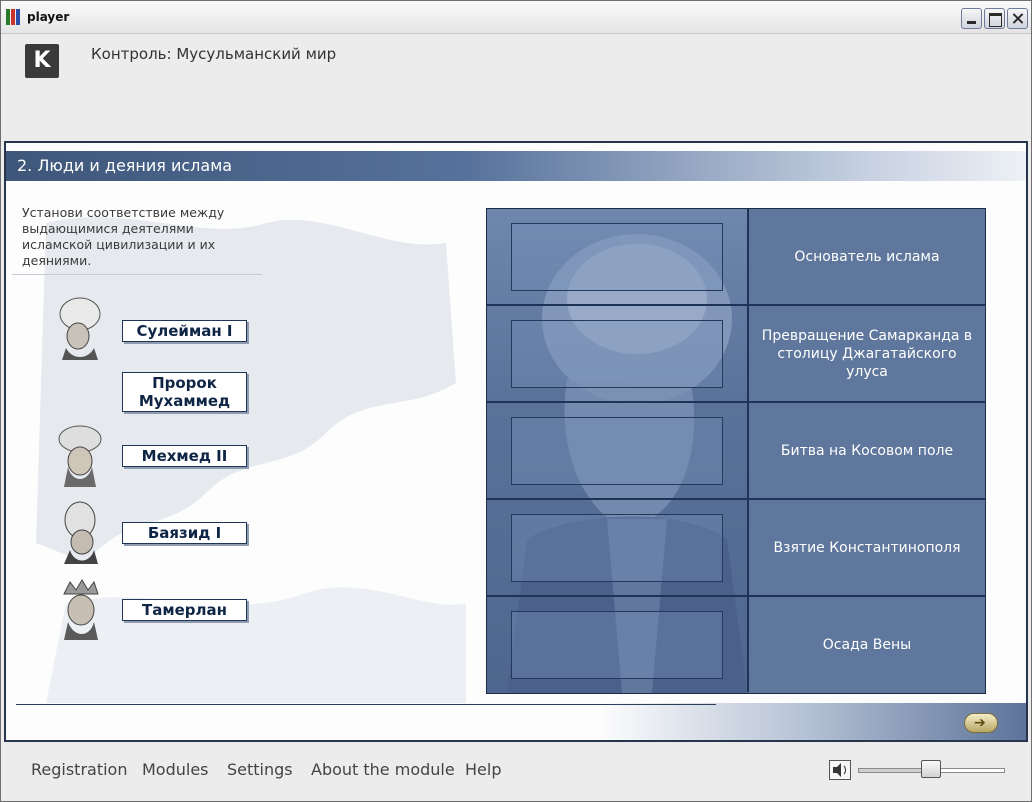  I want to click on maximize-button, so click(994, 18).